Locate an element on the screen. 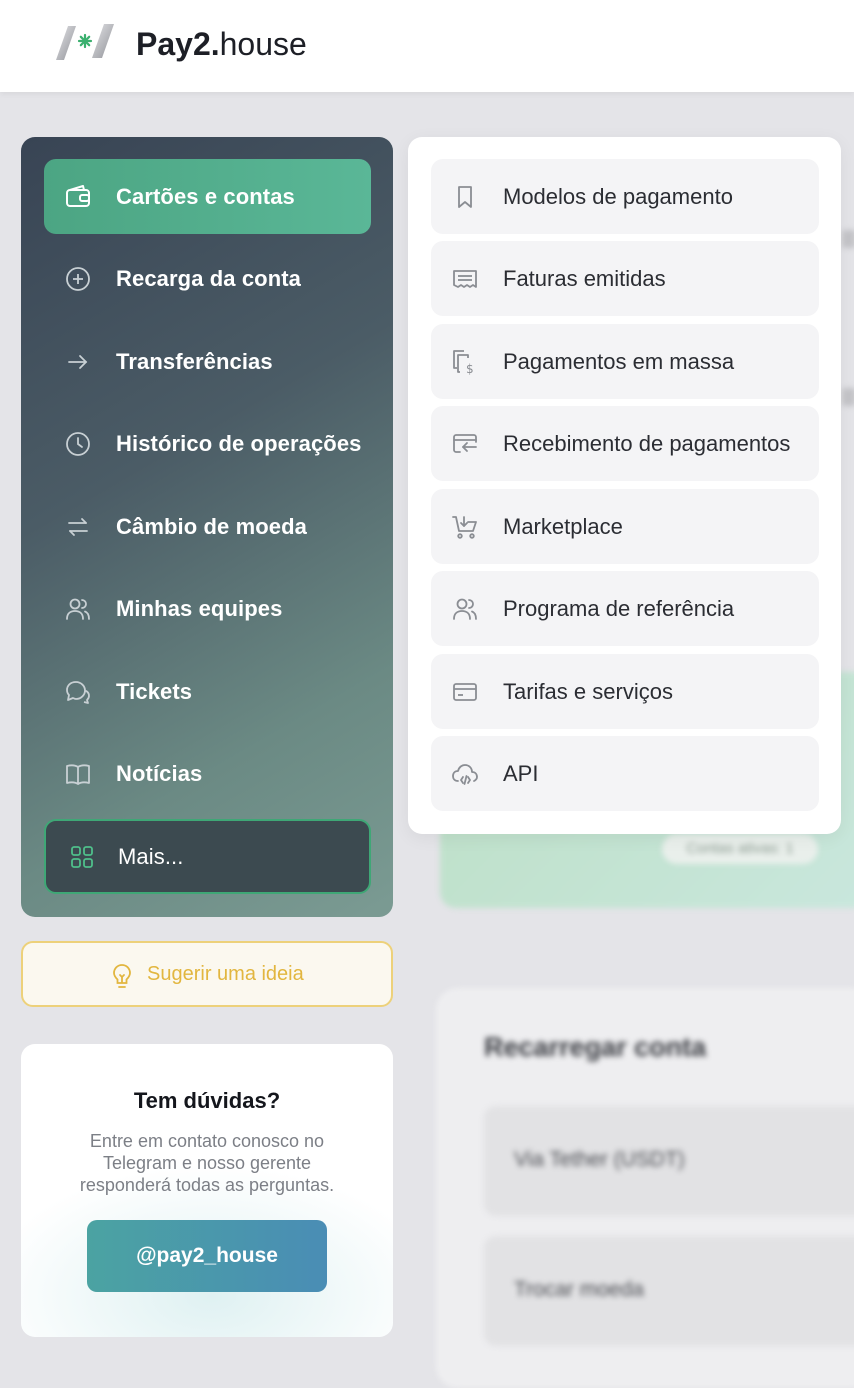 The image size is (854, 1388). sidebar-item-label: Minhas equipes is located at coordinates (199, 608).